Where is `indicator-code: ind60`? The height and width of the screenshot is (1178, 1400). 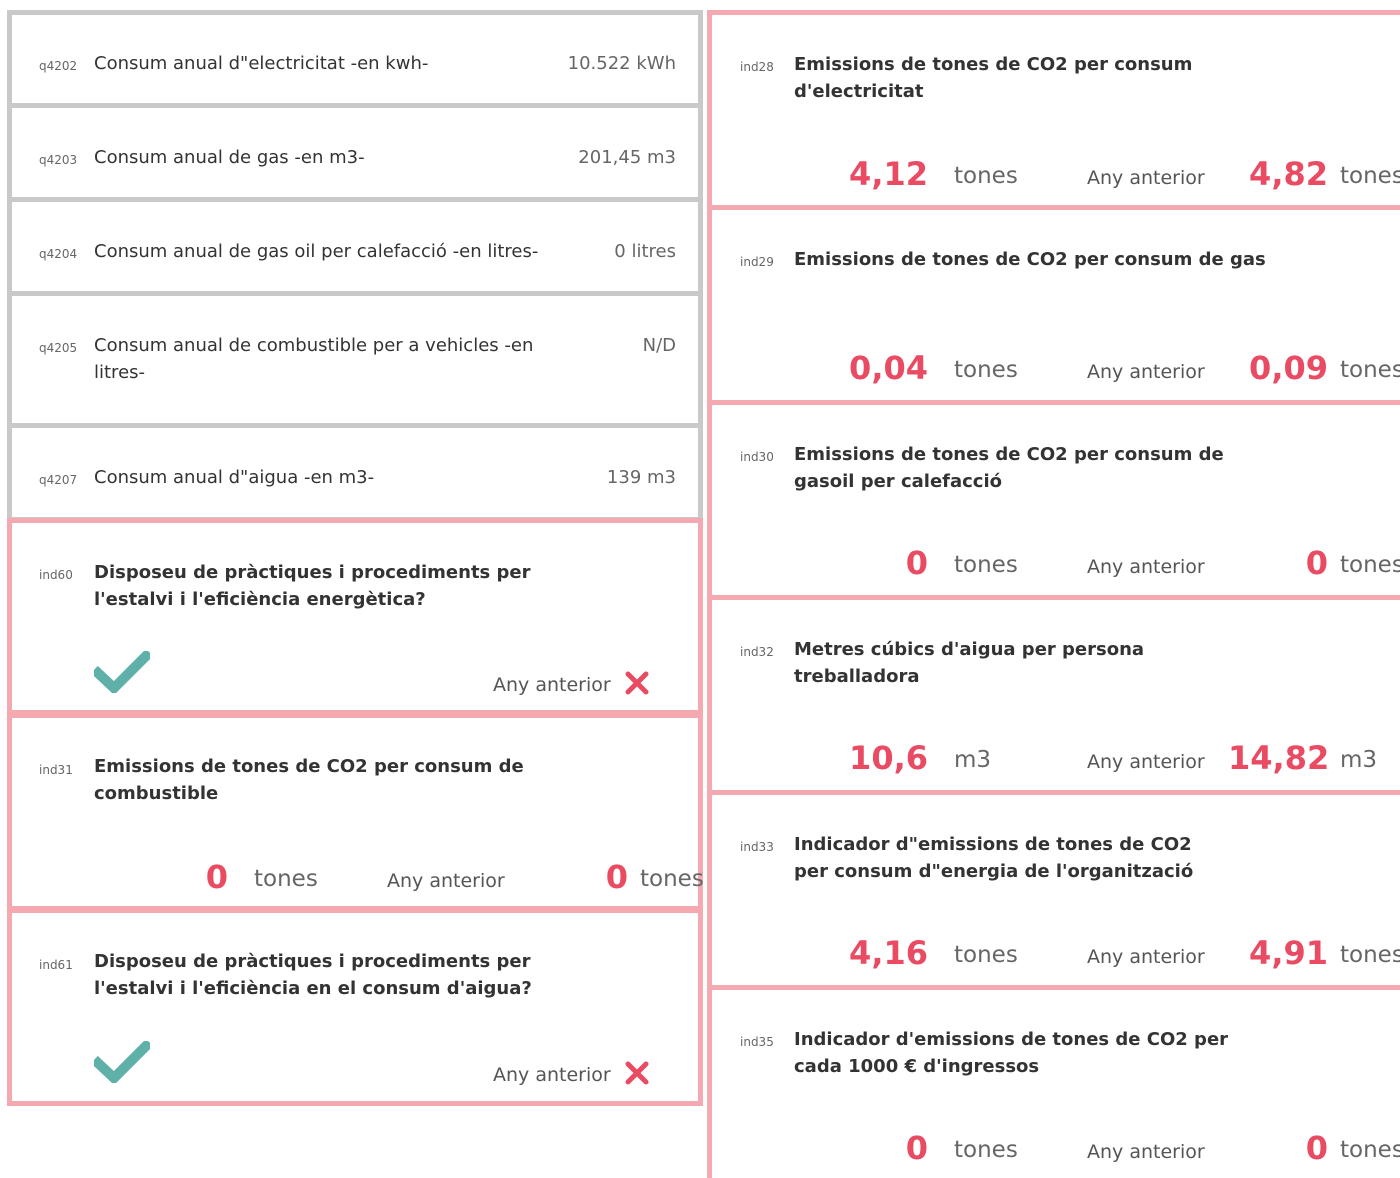 indicator-code: ind60 is located at coordinates (56, 575).